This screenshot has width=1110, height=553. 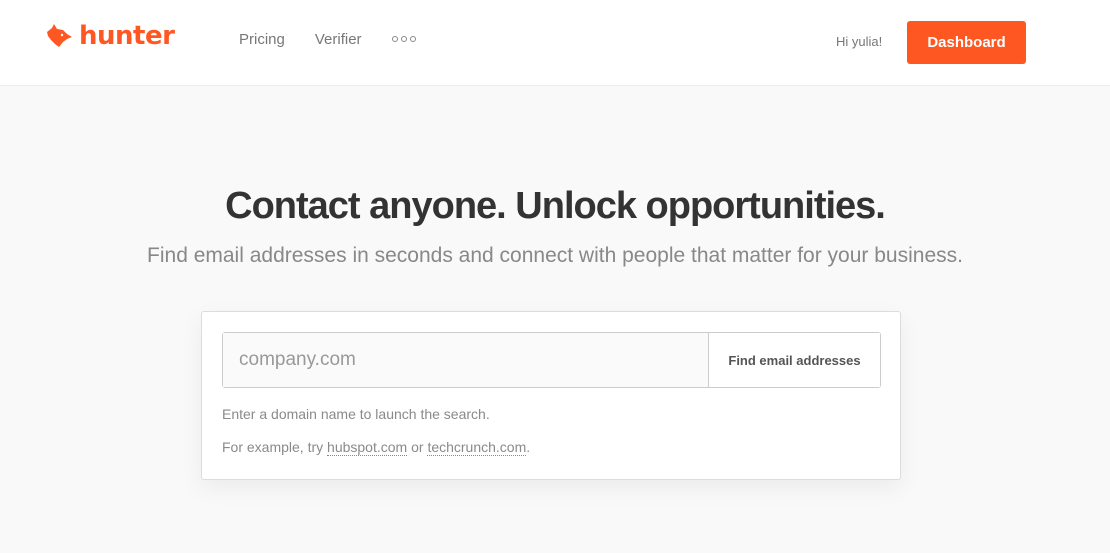 I want to click on example-suffix: ., so click(x=528, y=447).